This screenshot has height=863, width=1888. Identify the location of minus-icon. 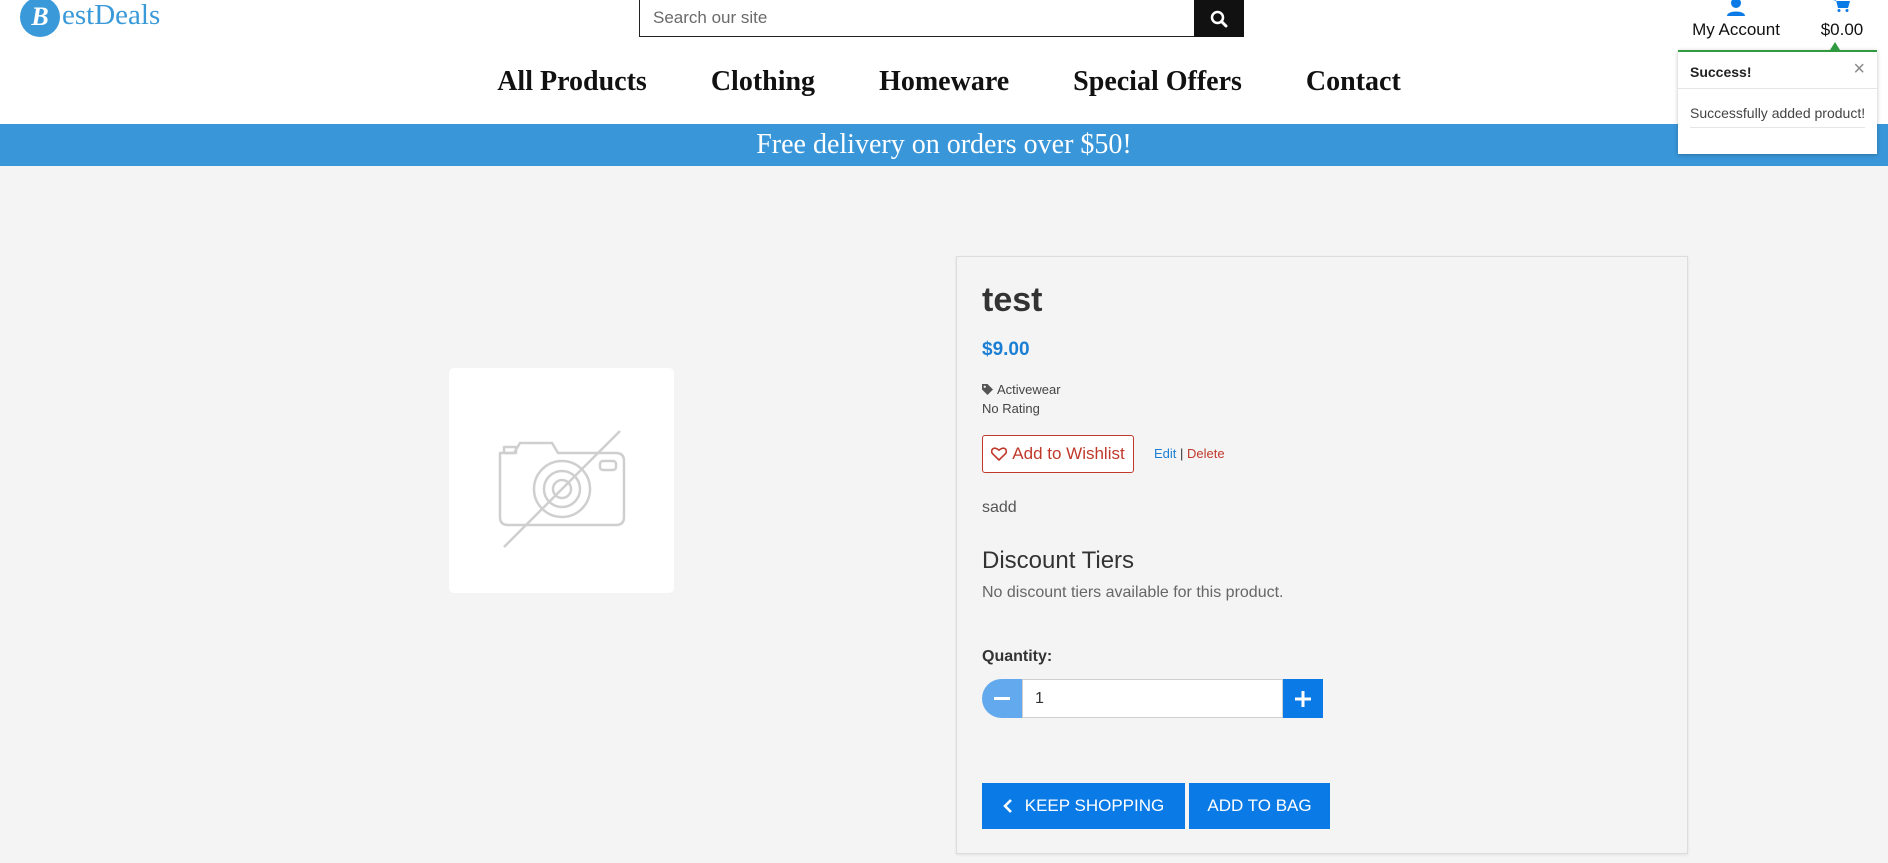
(1002, 698).